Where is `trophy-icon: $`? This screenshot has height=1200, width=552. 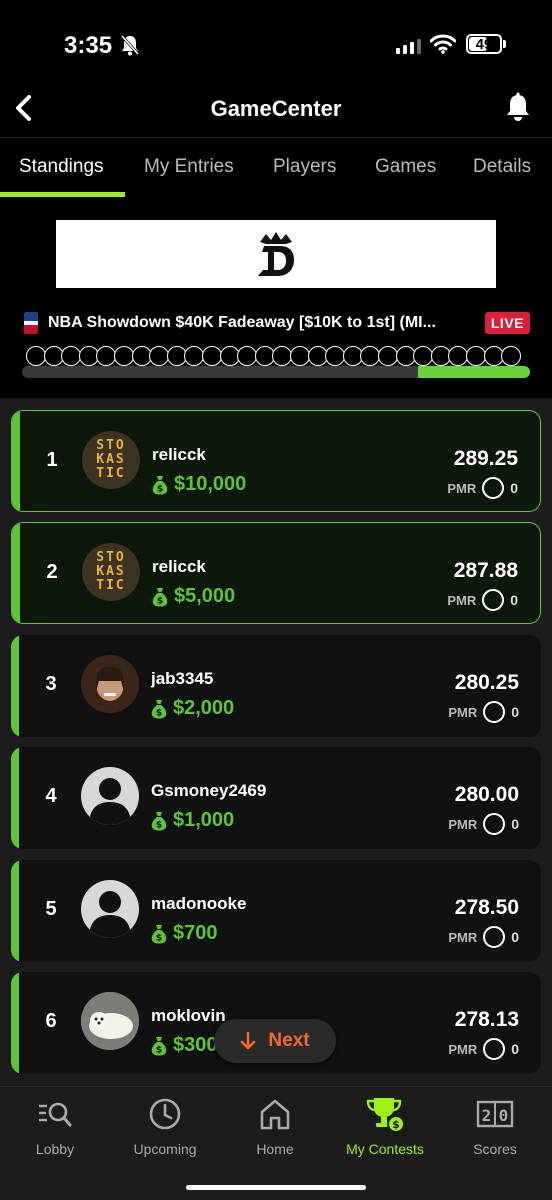 trophy-icon: $ is located at coordinates (385, 1115).